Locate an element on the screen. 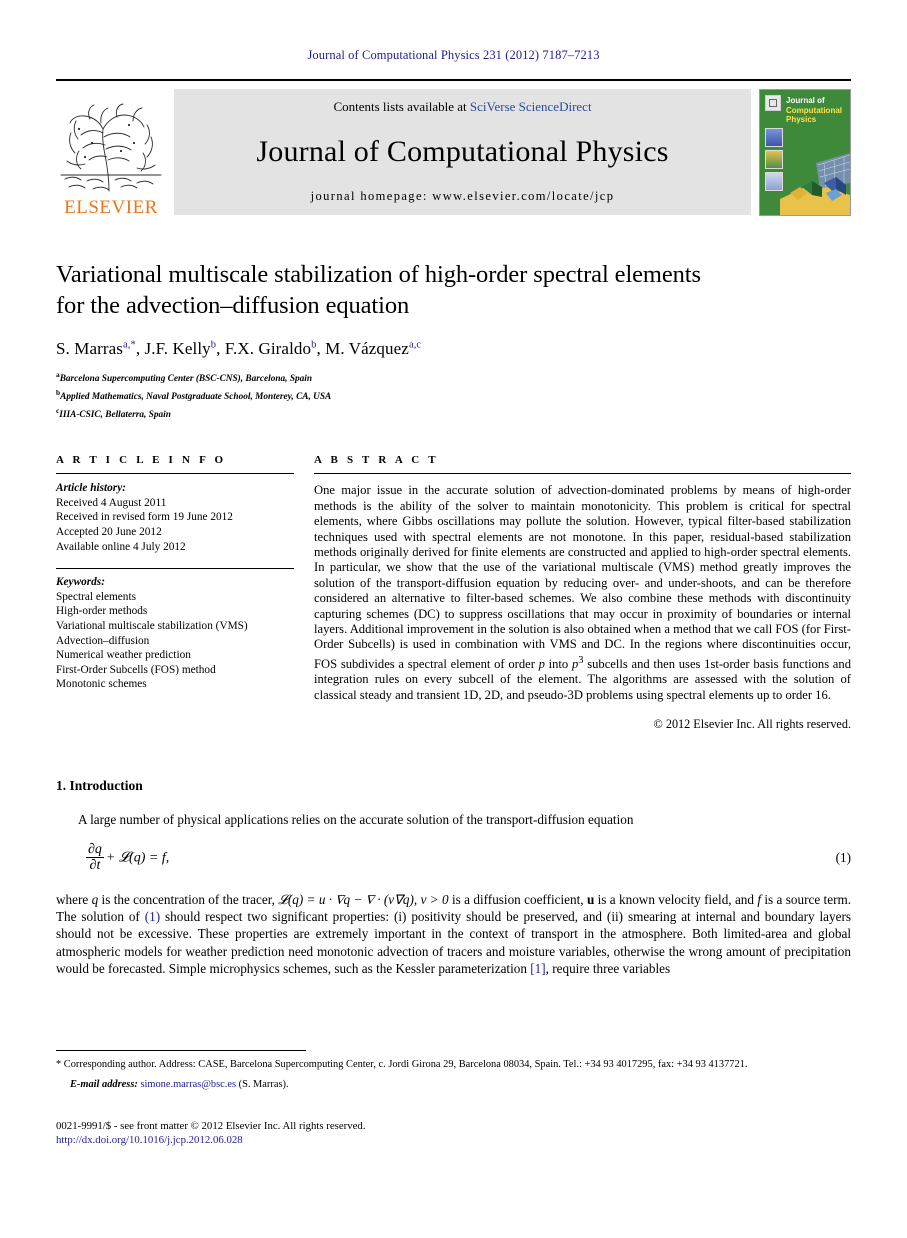 Image resolution: width=907 pixels, height=1238 pixels. equation-1-row: ∂q ∂t + 𝓛(q) = f, (1) is located at coordinates (453, 858).